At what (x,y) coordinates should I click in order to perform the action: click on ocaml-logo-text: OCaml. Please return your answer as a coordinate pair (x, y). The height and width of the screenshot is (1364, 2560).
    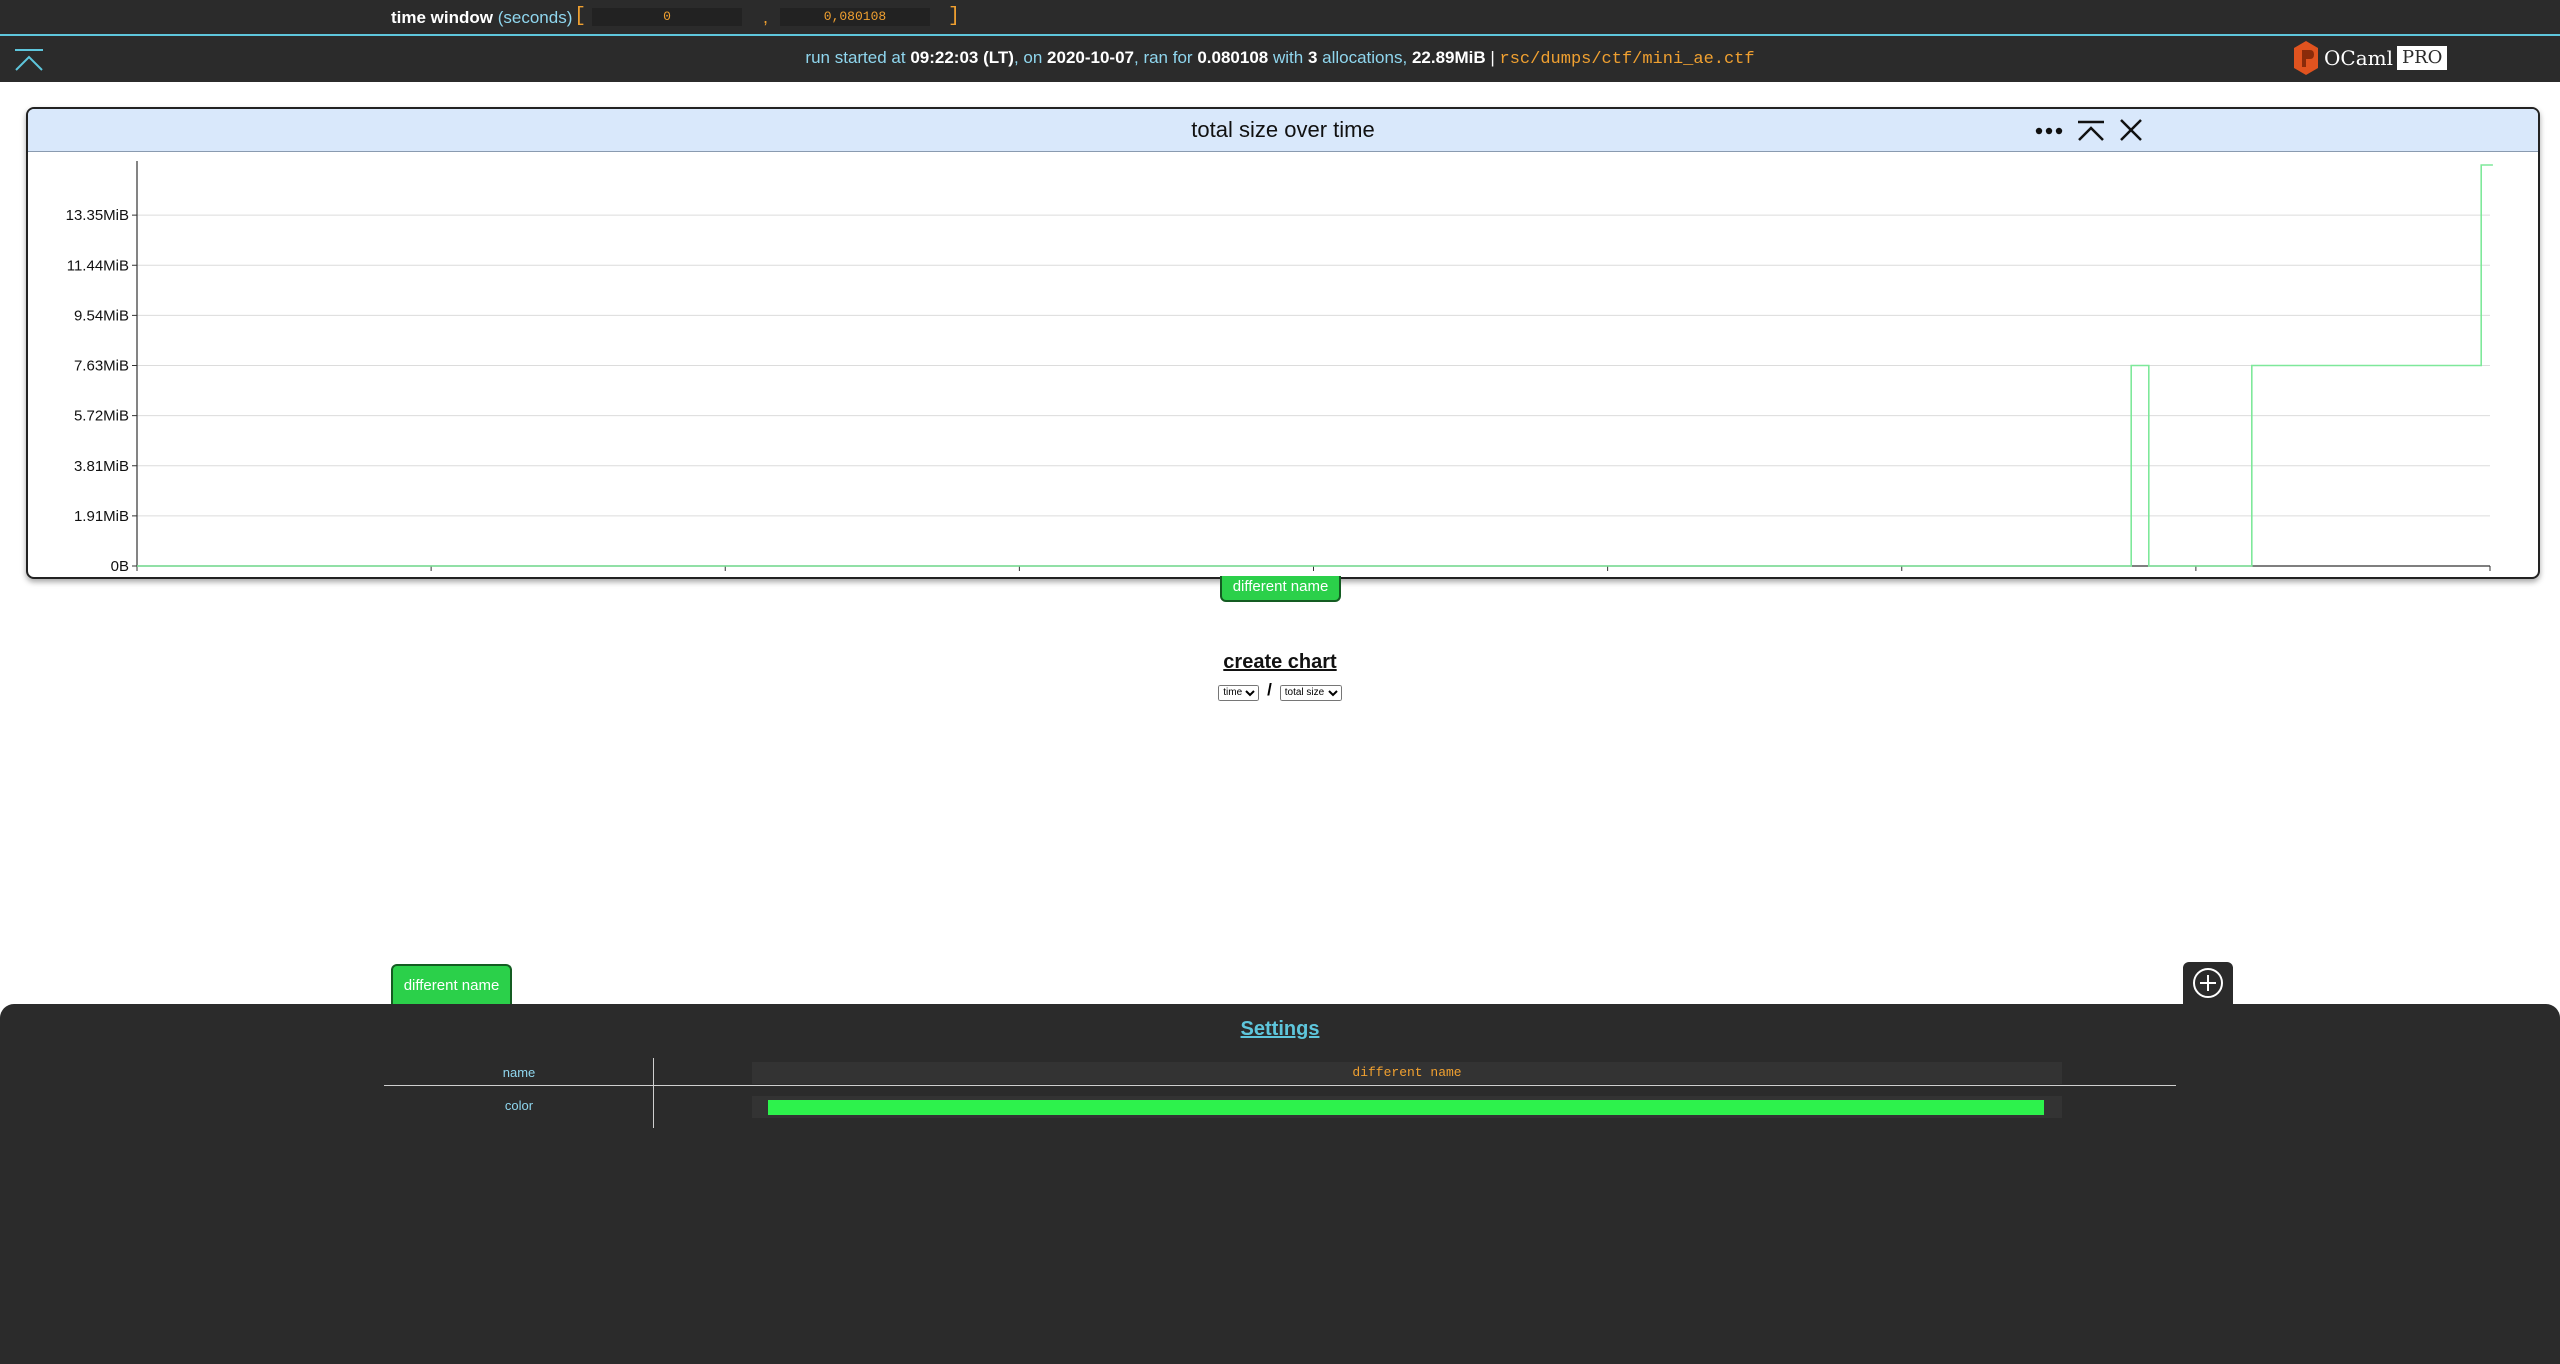
    Looking at the image, I should click on (2358, 58).